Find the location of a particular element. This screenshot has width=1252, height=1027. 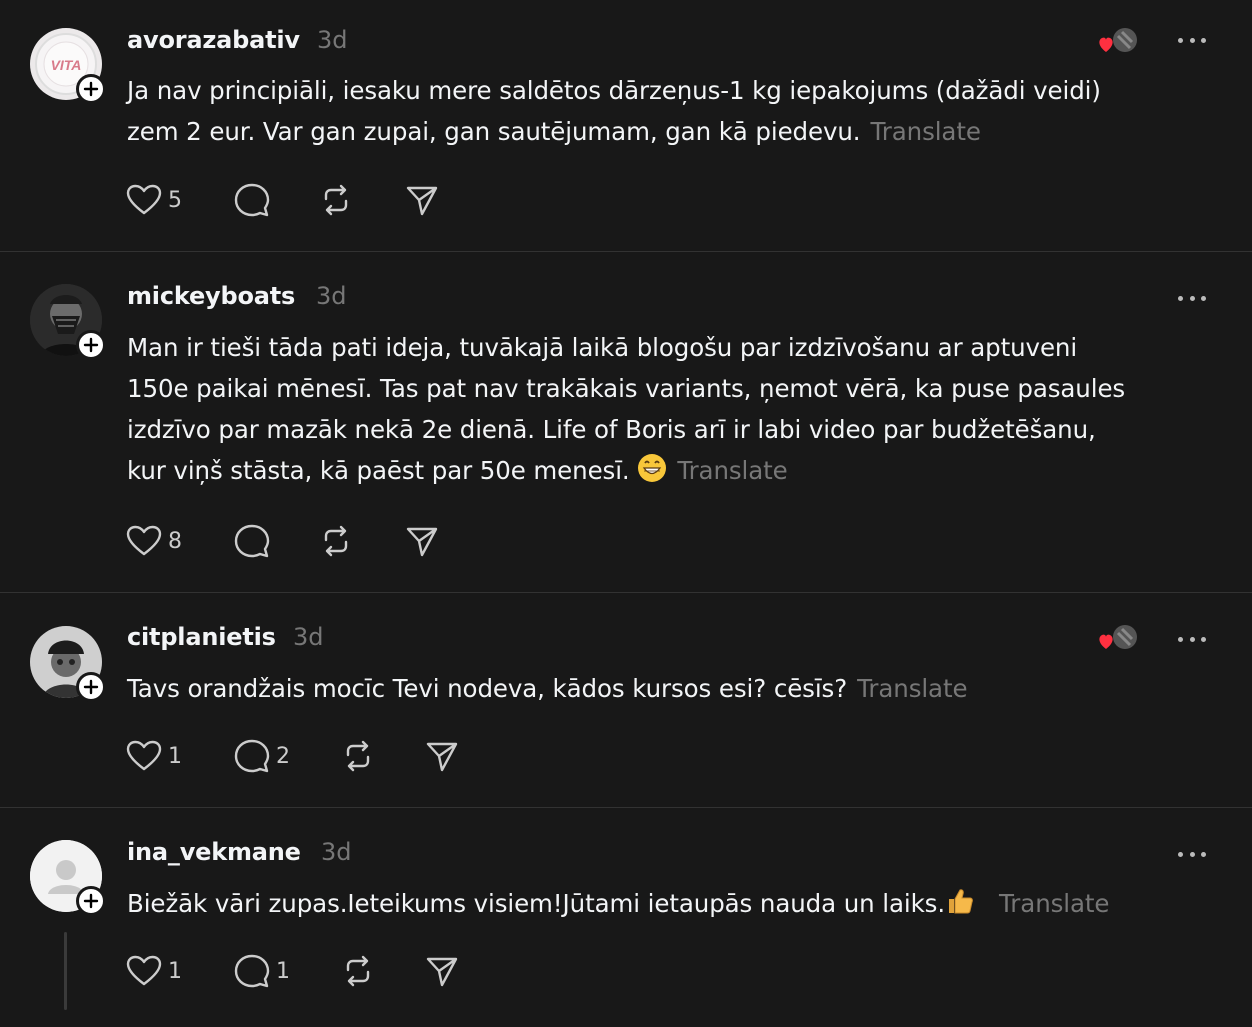

grinning-face-emoji-icon is located at coordinates (652, 474).